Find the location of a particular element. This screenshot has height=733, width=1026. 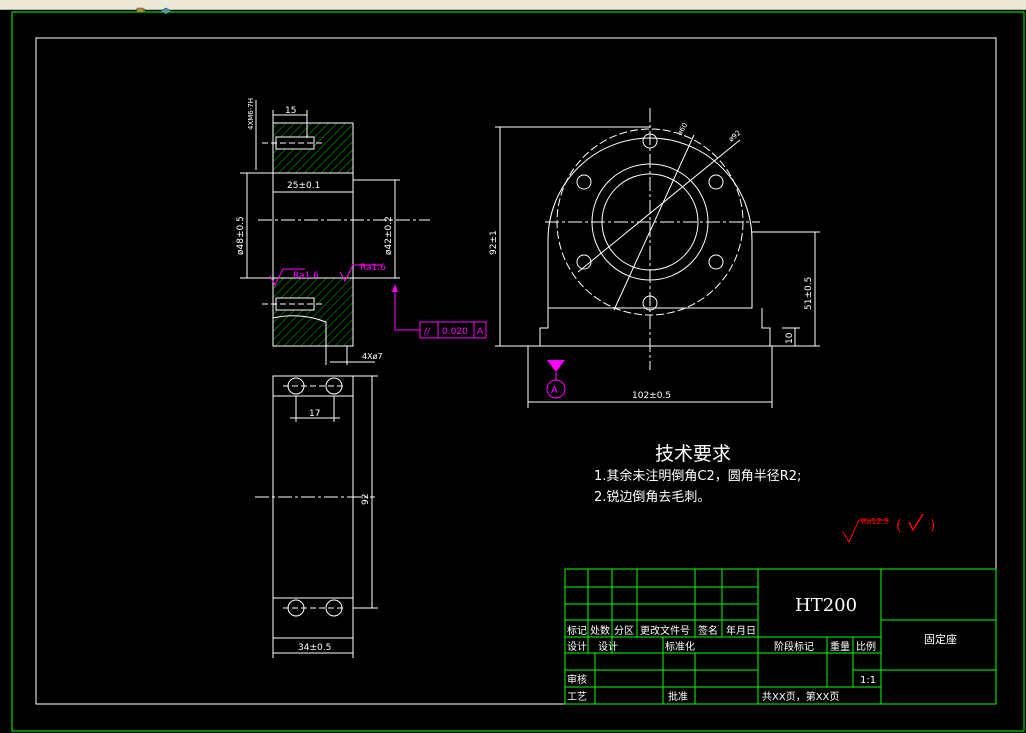

part-name: 固定座 is located at coordinates (940, 639).